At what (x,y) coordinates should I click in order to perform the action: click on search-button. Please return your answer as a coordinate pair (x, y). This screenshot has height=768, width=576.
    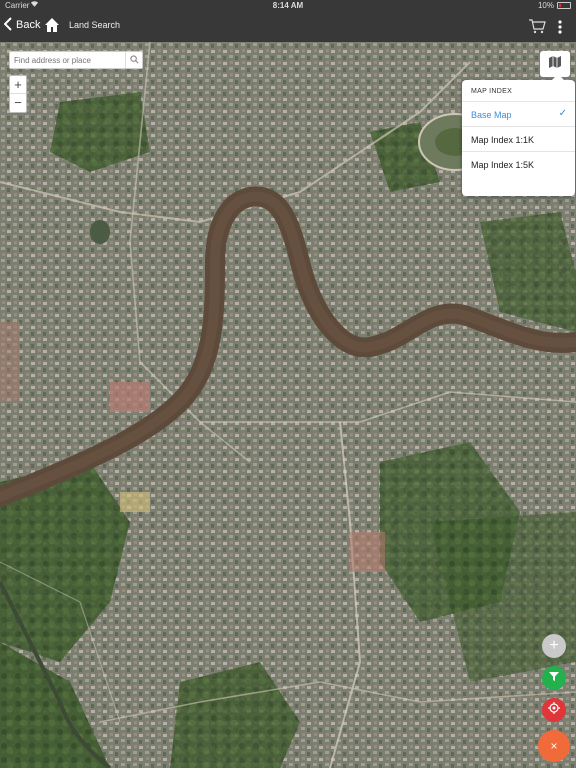
    Looking at the image, I should click on (133, 60).